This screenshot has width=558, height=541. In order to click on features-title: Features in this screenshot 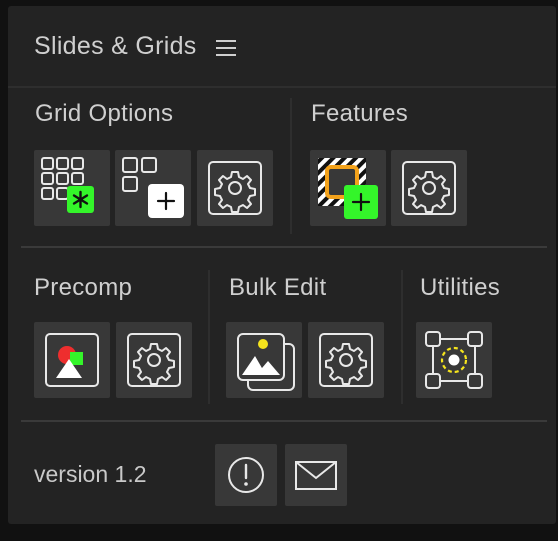, I will do `click(360, 113)`.